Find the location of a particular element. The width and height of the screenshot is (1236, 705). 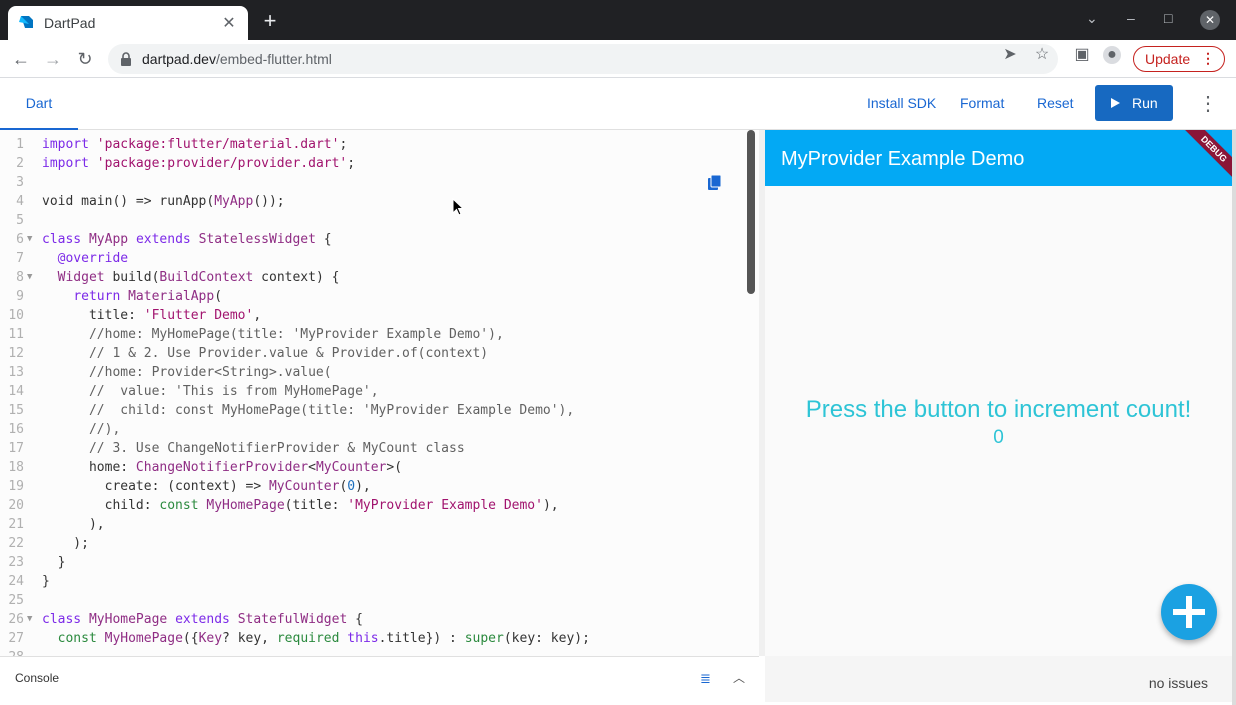

code-line: 25 is located at coordinates (16, 600).